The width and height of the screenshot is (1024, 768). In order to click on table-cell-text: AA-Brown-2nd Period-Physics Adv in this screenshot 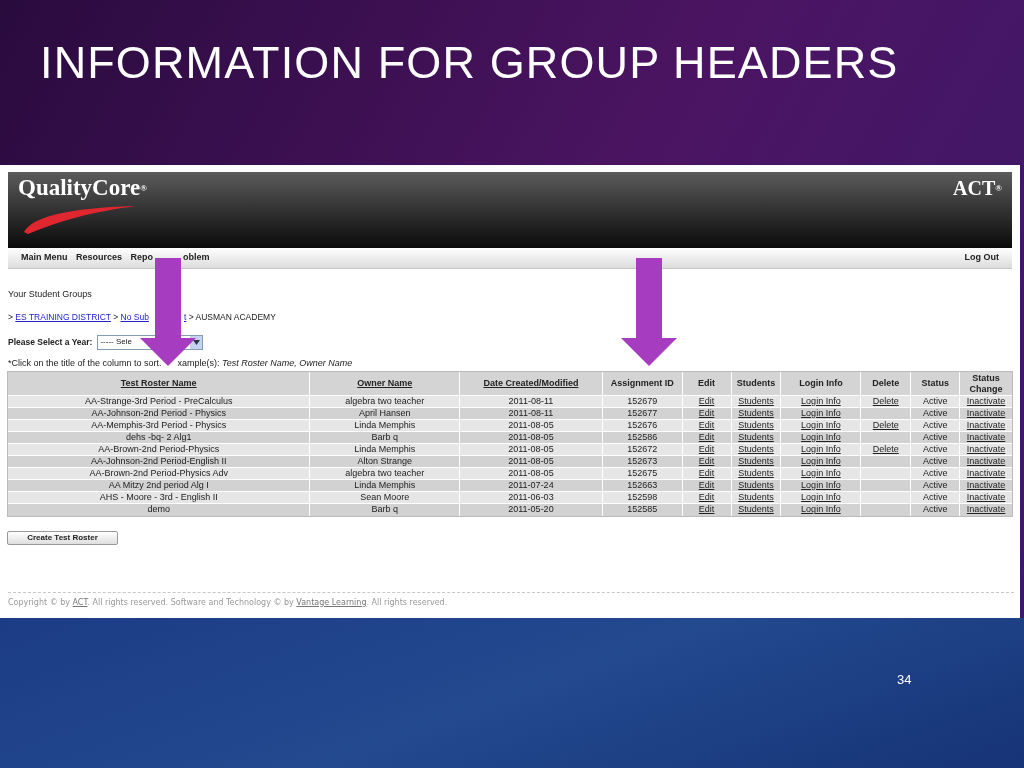, I will do `click(158, 473)`.